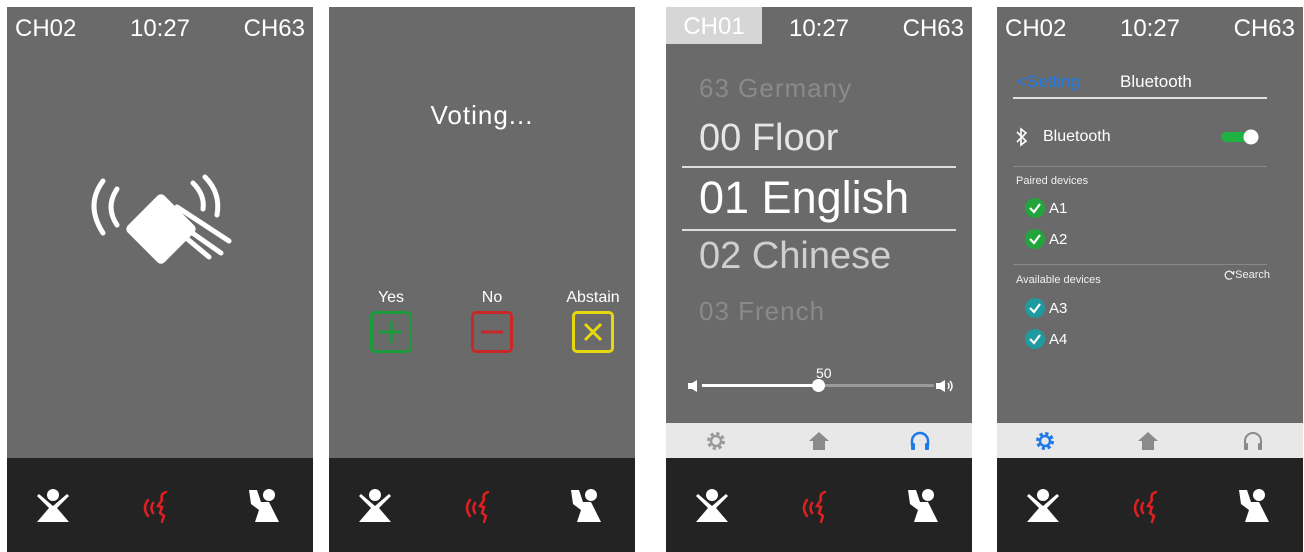  What do you see at coordinates (1048, 82) in the screenshot?
I see `back-to-setting-link: <Setting` at bounding box center [1048, 82].